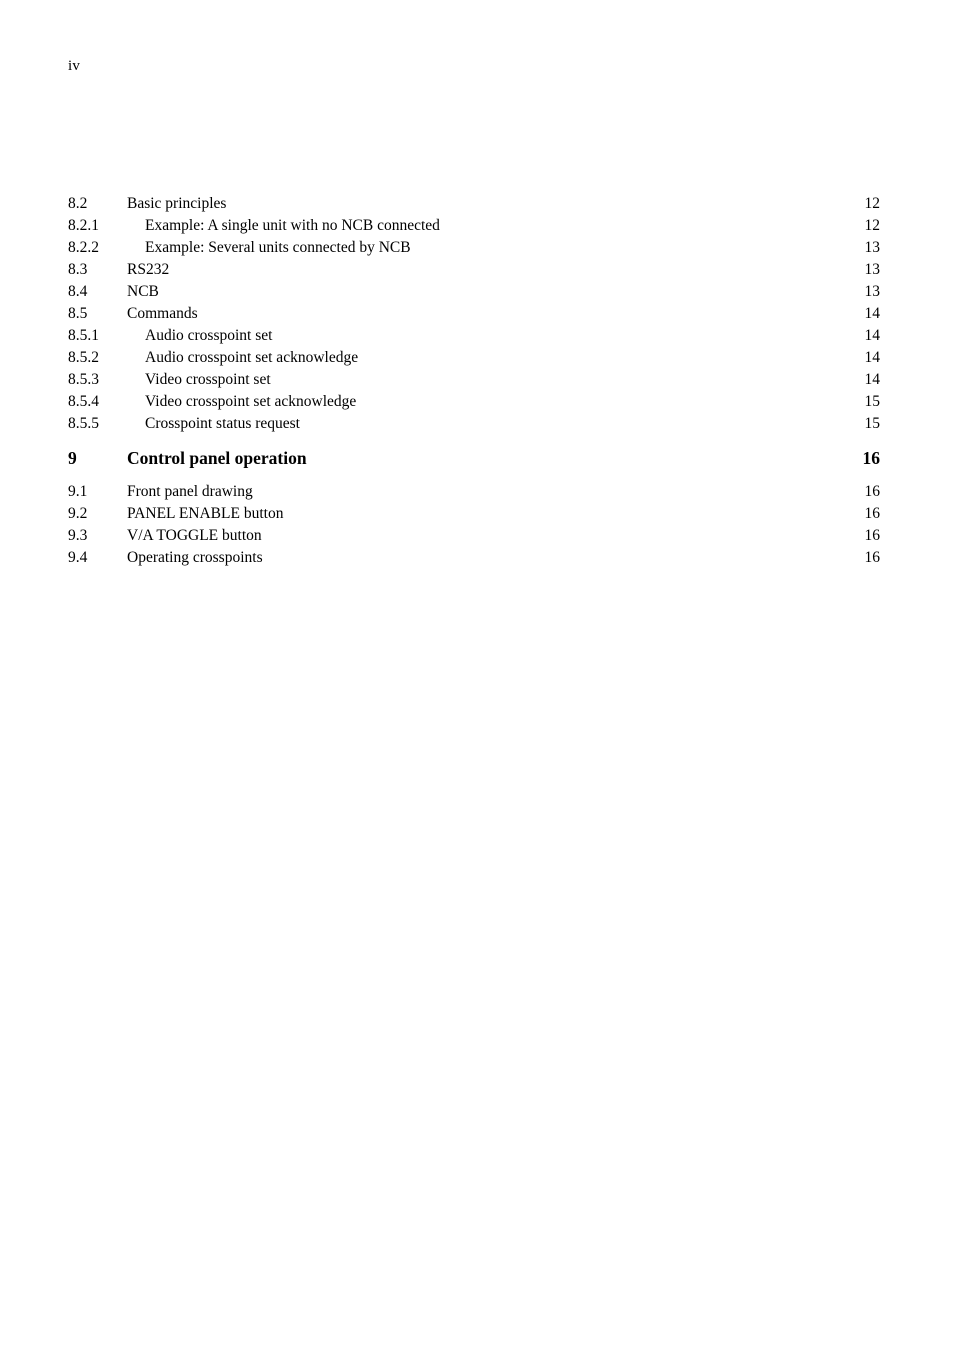  What do you see at coordinates (78, 535) in the screenshot?
I see `toc-entry-number: 9.3` at bounding box center [78, 535].